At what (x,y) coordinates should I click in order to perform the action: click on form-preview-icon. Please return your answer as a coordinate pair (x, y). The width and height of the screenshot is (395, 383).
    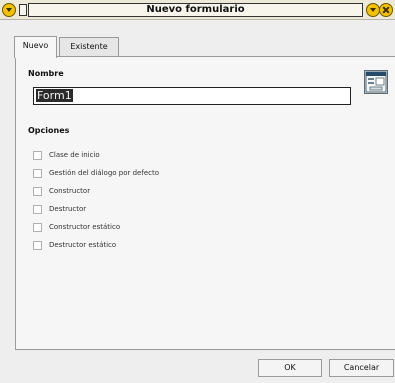
    Looking at the image, I should click on (376, 82).